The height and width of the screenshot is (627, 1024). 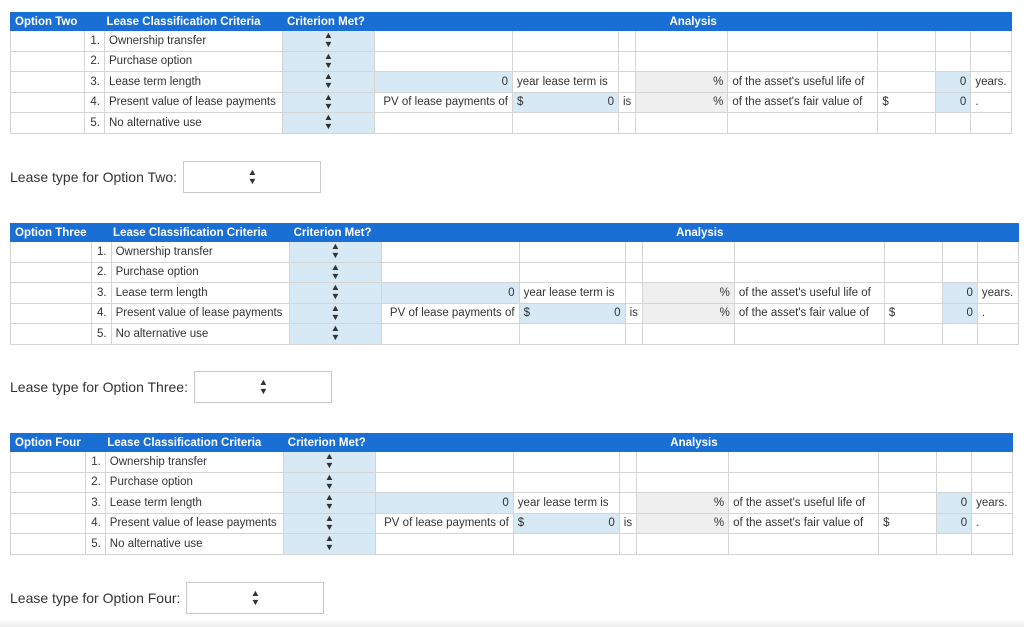 What do you see at coordinates (95, 598) in the screenshot?
I see `lease-type-label: Lease type for Option Four:` at bounding box center [95, 598].